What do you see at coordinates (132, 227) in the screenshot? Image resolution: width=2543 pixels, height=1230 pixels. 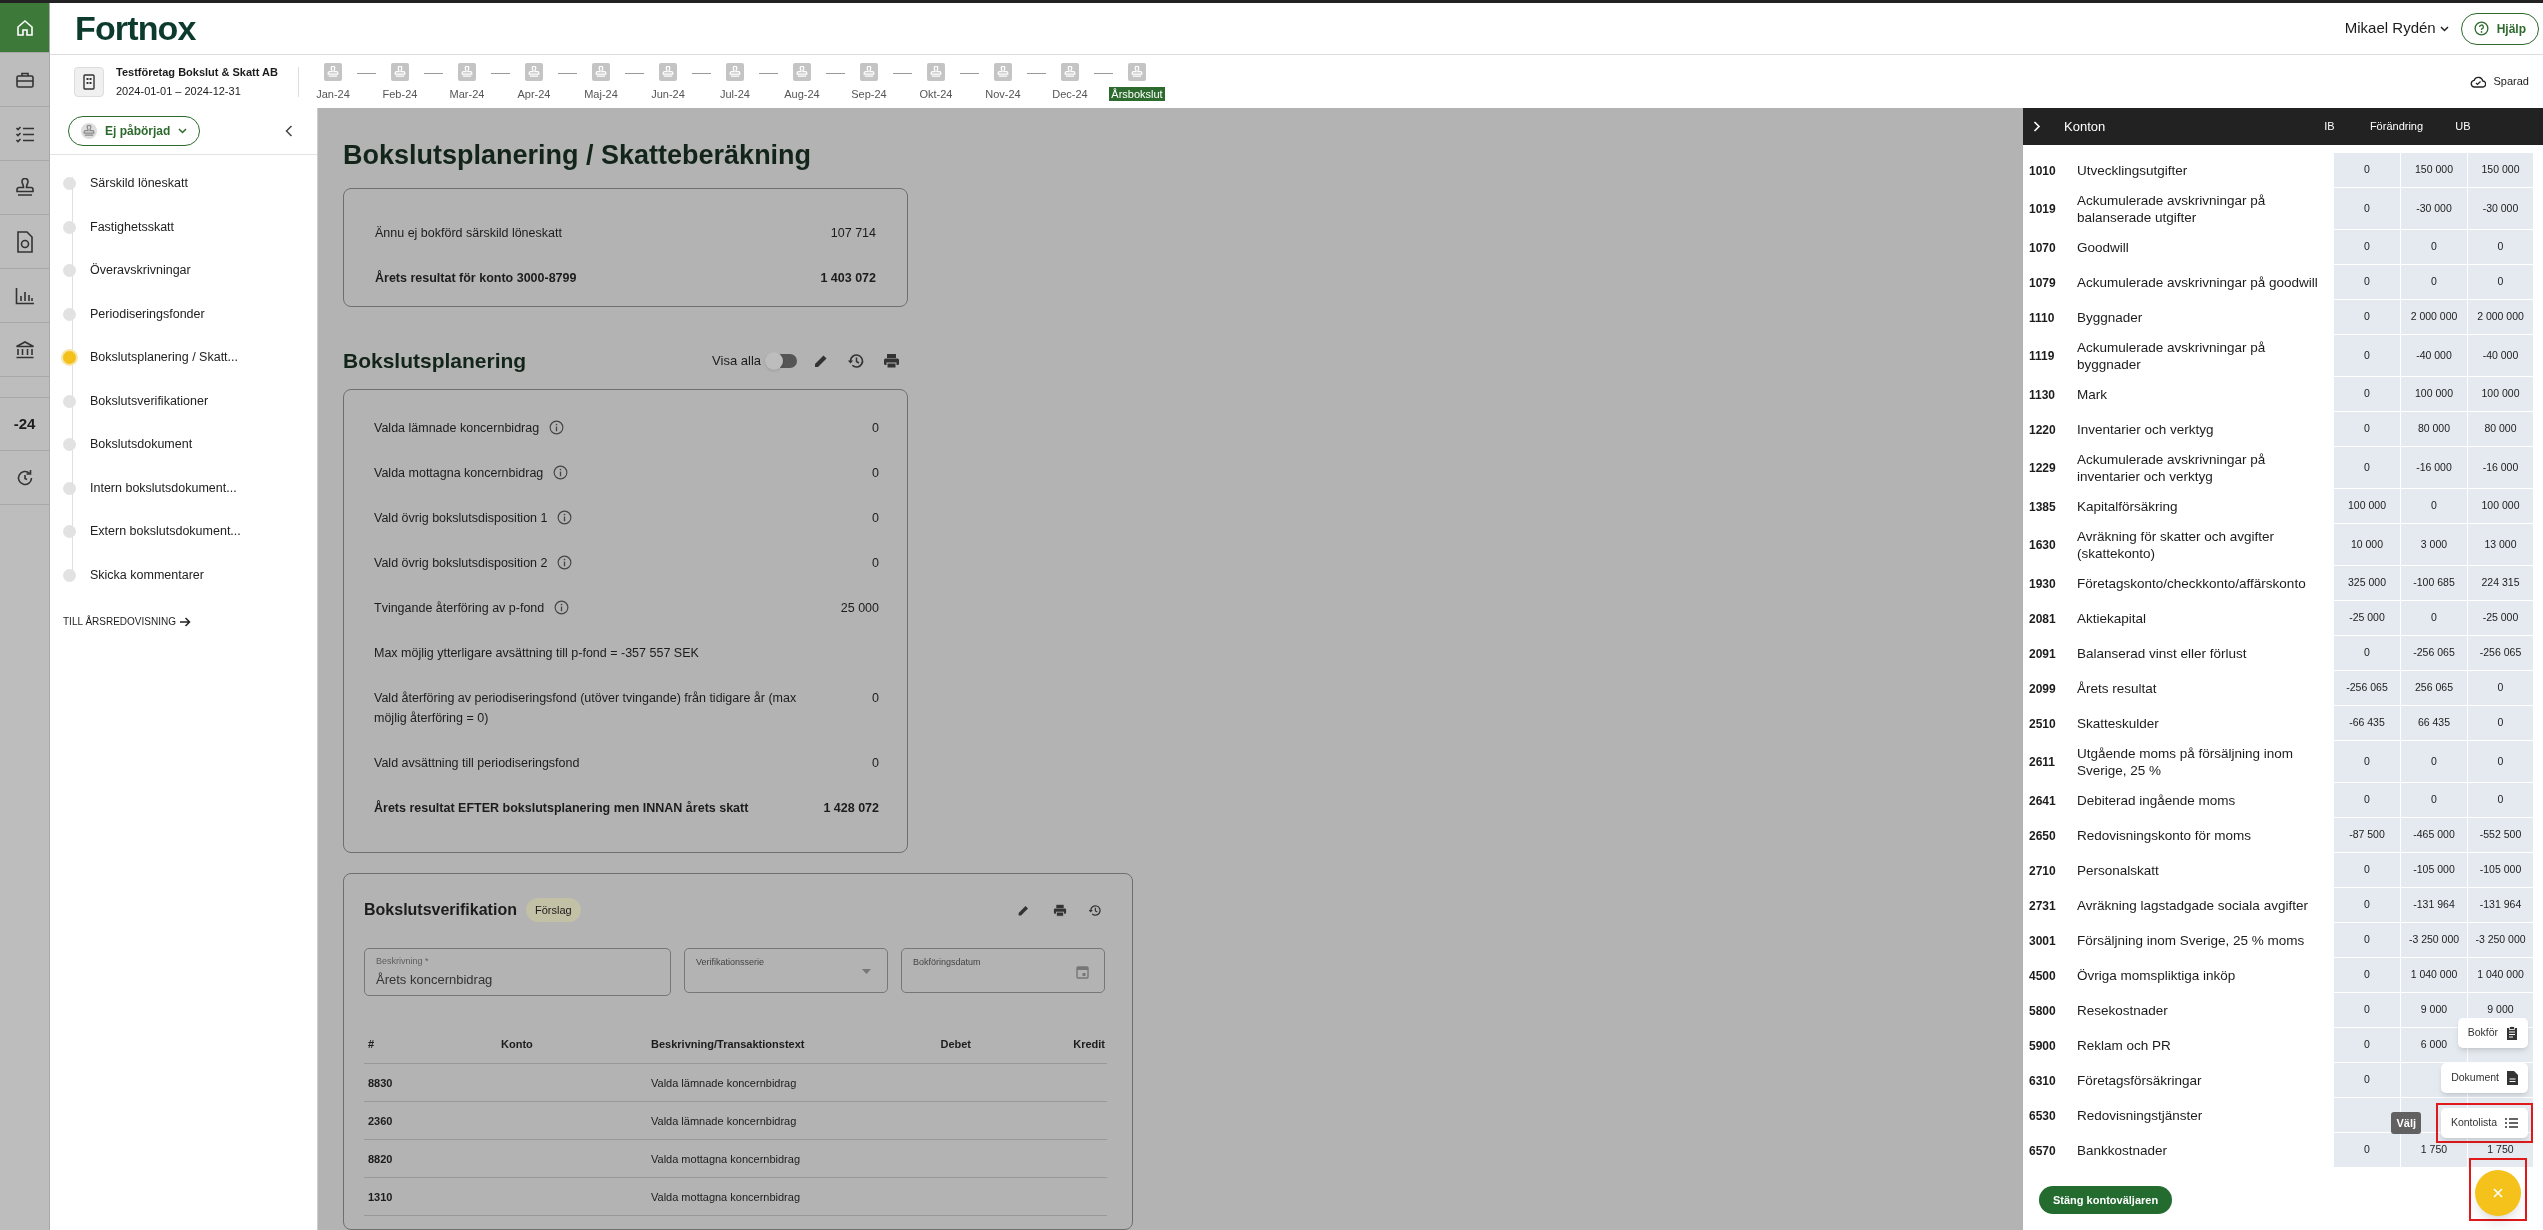 I see `step-link: Fastighetsskatt` at bounding box center [132, 227].